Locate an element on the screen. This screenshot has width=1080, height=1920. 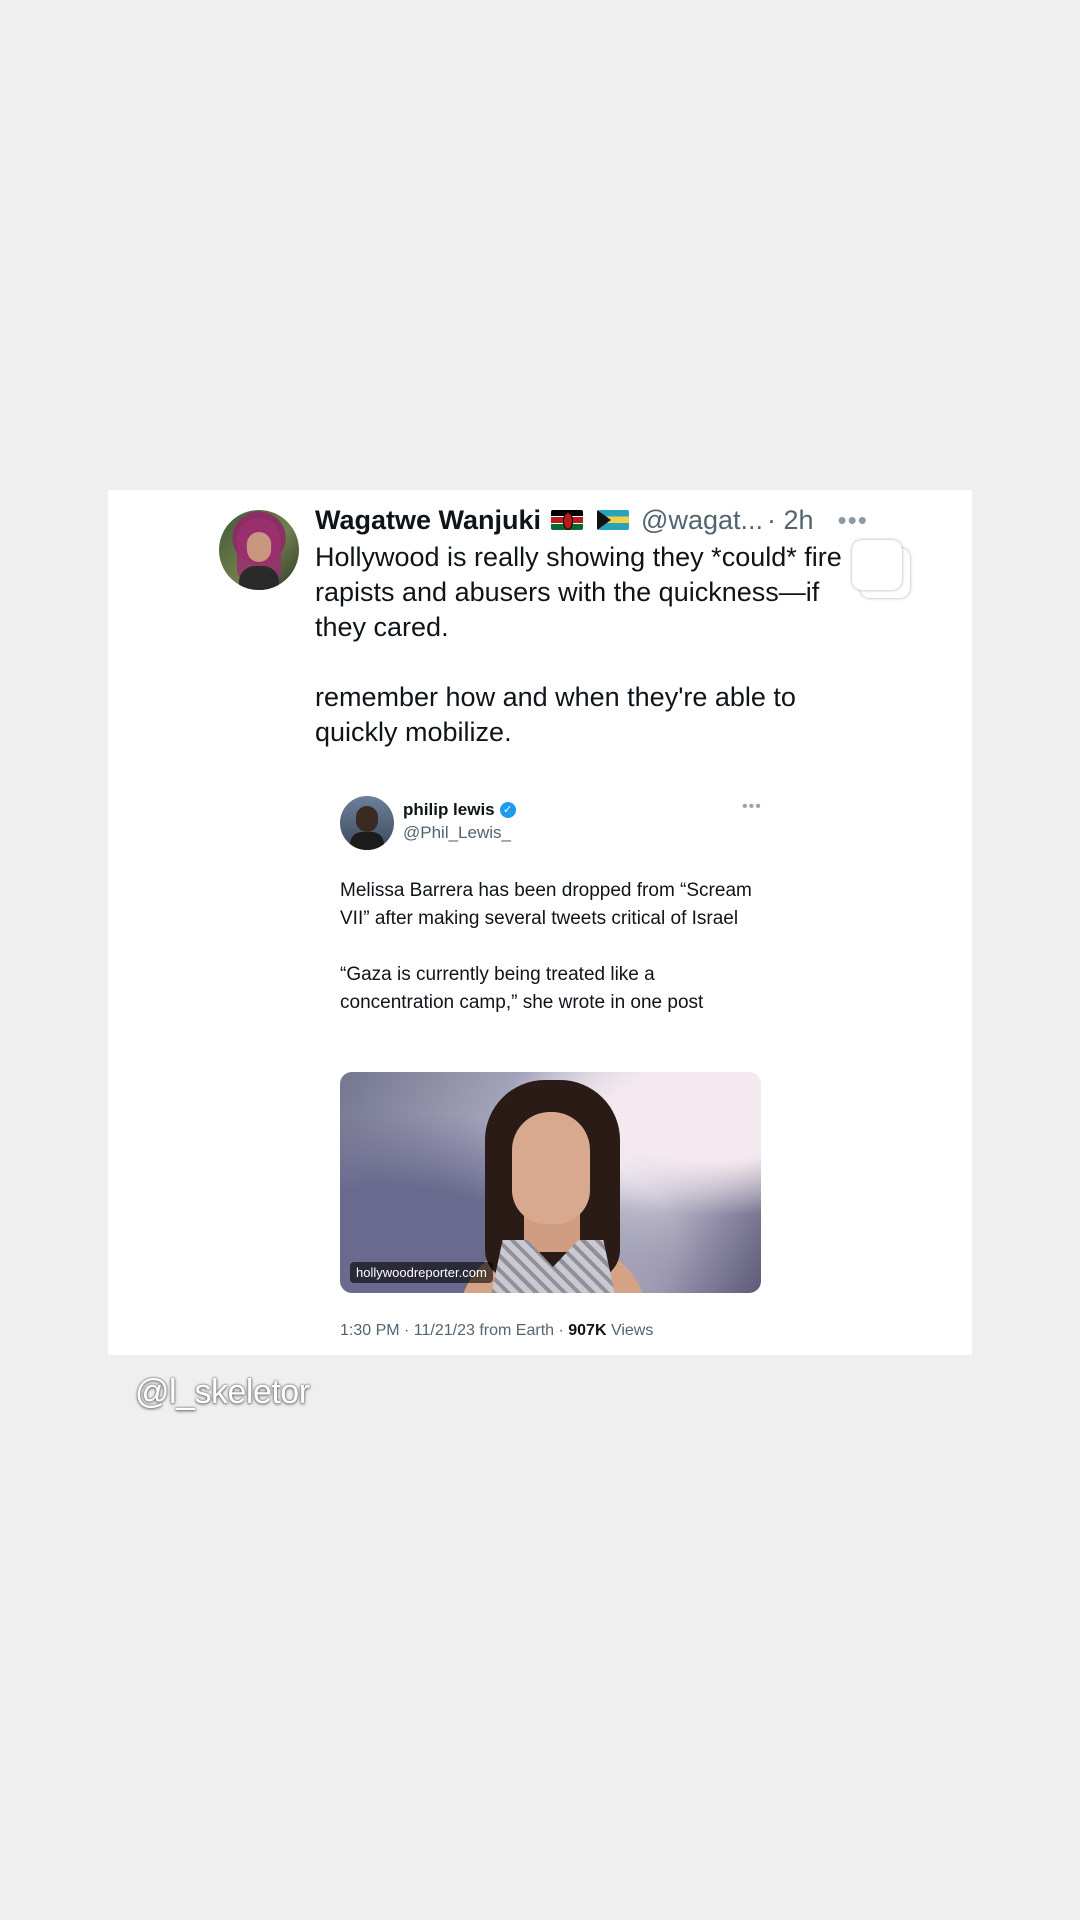
verified-badge-icon: ✓ is located at coordinates (507, 810).